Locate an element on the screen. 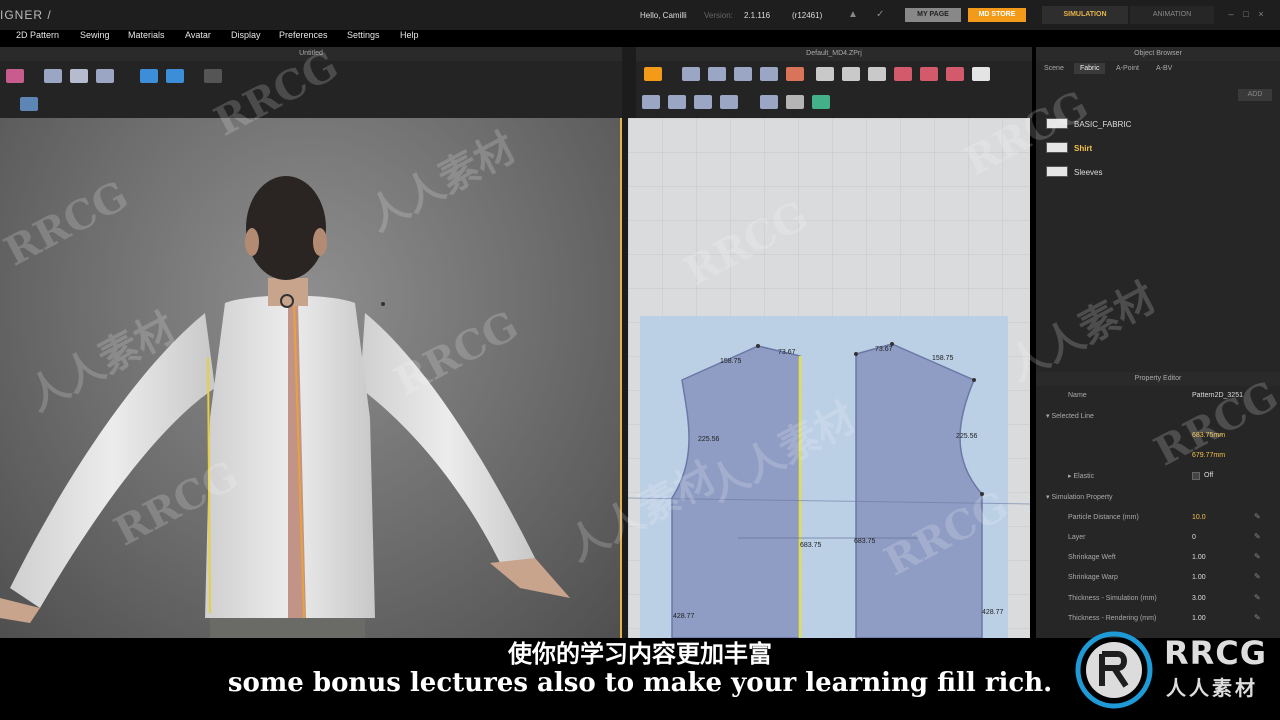 The height and width of the screenshot is (720, 1280). tab-a-point: A-Point is located at coordinates (1127, 68).